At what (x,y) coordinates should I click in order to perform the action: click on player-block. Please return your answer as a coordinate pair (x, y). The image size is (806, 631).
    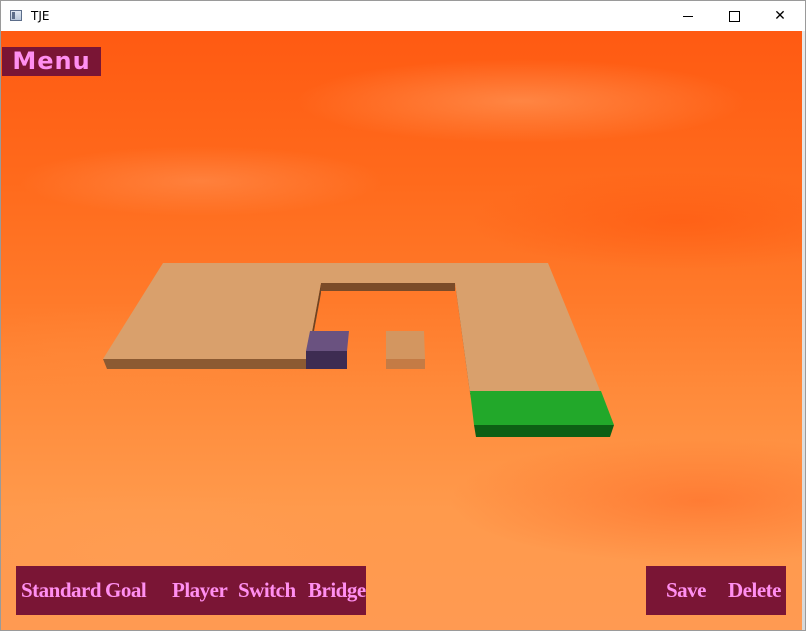
    Looking at the image, I should click on (327, 350).